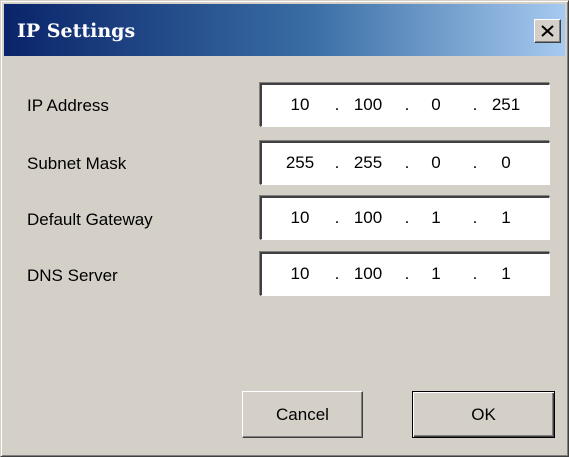 The width and height of the screenshot is (569, 457). What do you see at coordinates (506, 105) in the screenshot?
I see `ip-address-octet-4: 251` at bounding box center [506, 105].